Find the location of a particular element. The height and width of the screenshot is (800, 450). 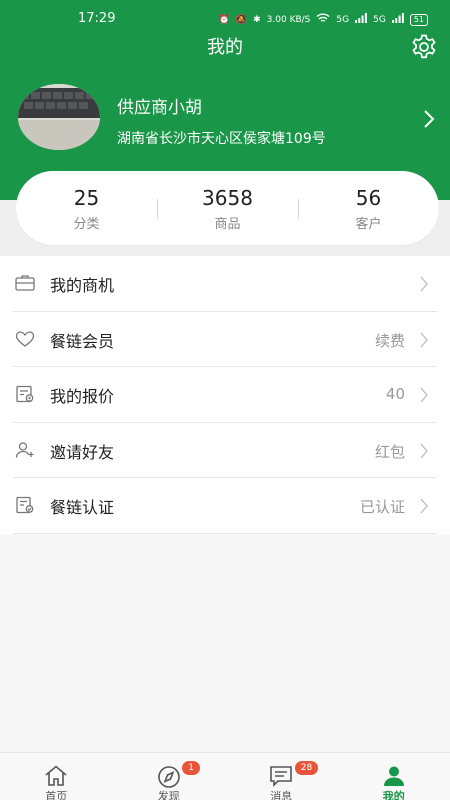

person-icon is located at coordinates (393, 776).